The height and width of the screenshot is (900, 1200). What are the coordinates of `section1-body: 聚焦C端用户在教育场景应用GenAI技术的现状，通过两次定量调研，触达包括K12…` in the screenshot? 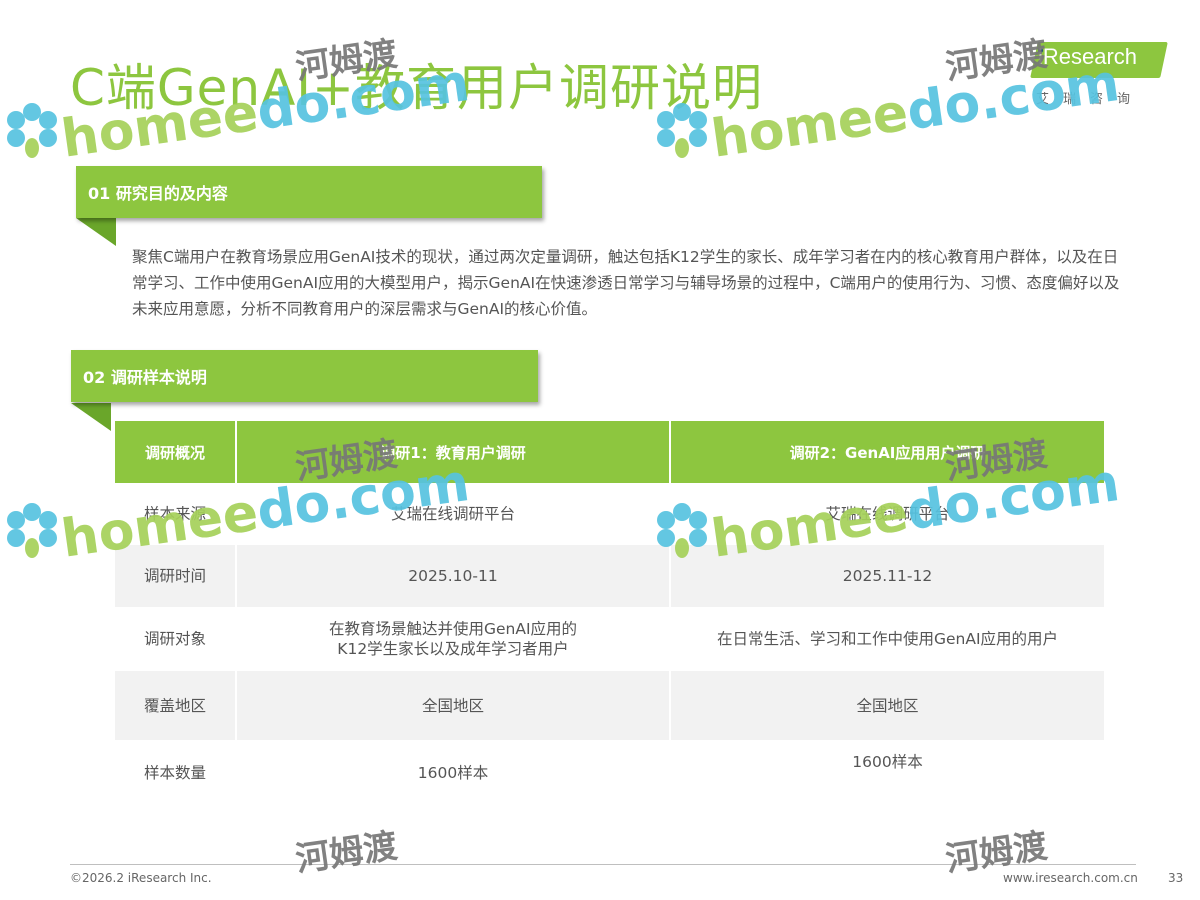 It's located at (626, 283).